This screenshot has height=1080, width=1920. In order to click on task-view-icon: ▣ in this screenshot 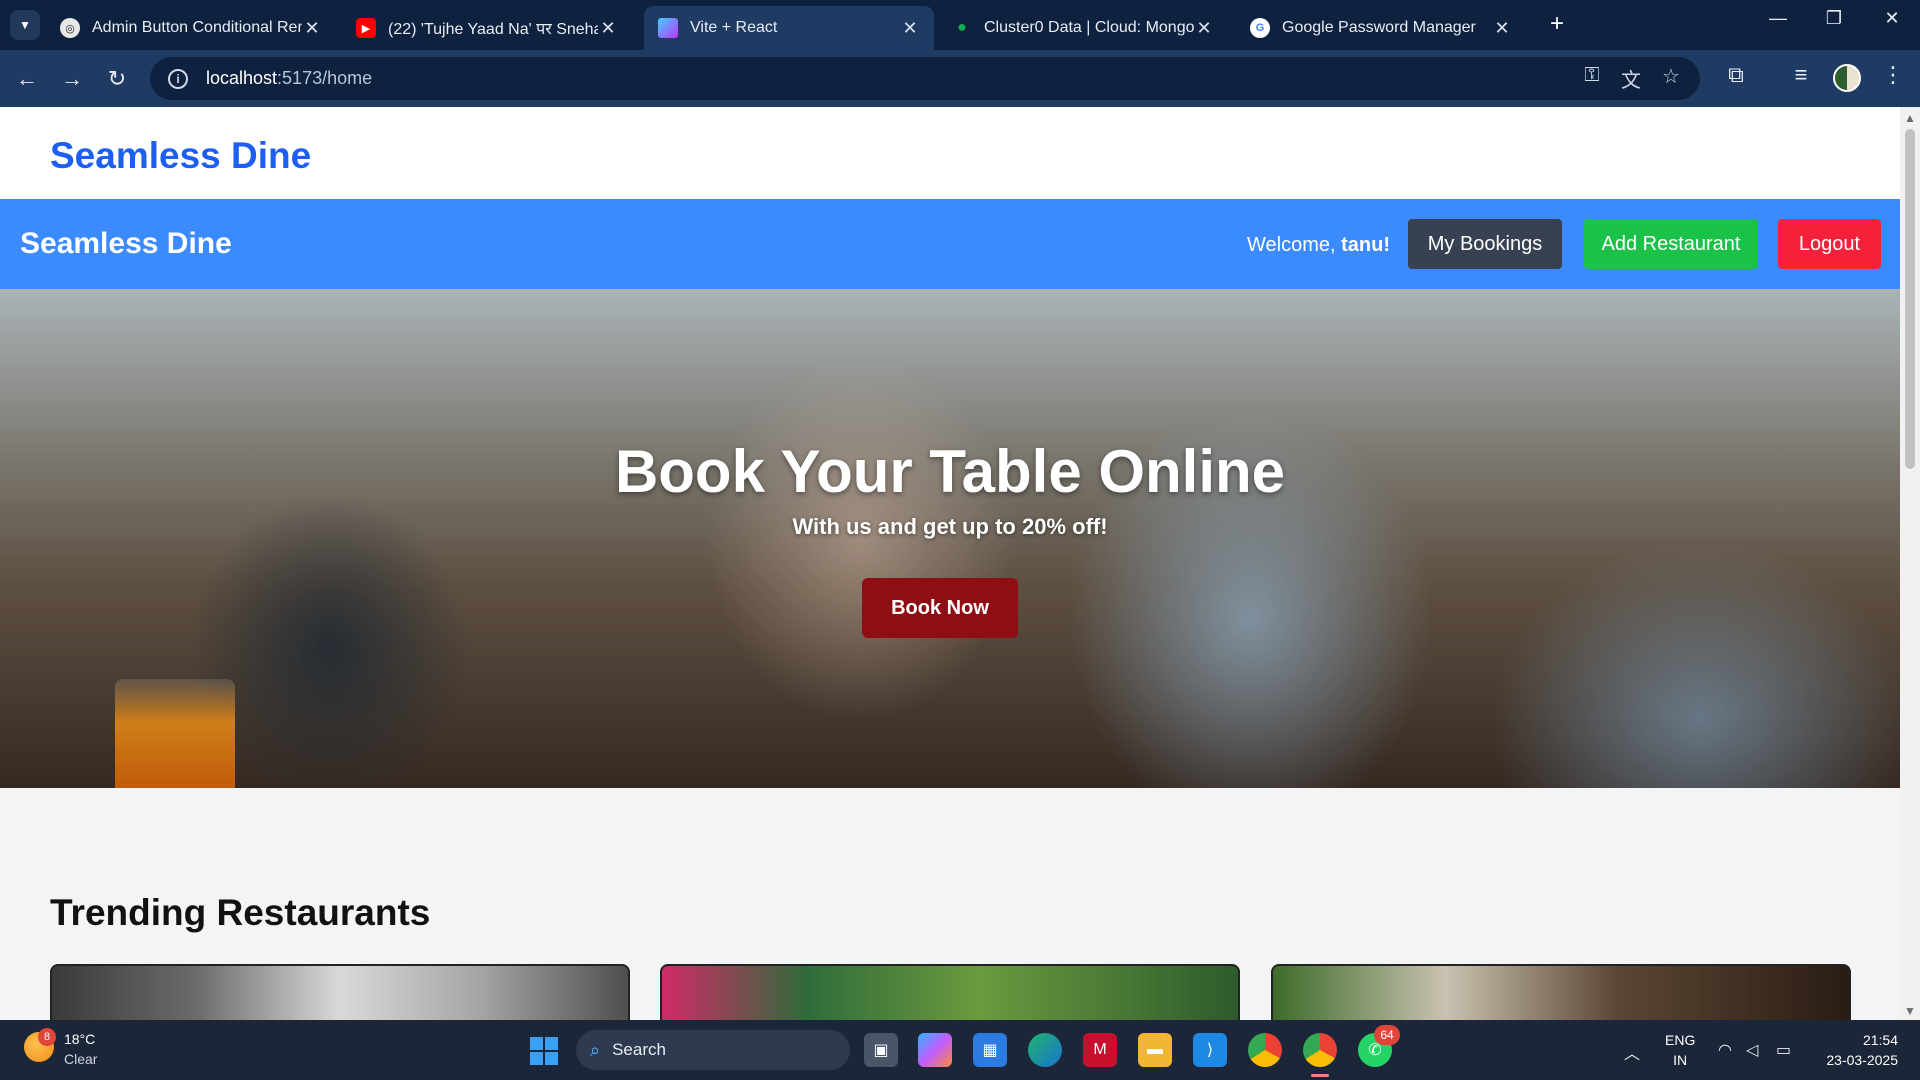, I will do `click(881, 1050)`.